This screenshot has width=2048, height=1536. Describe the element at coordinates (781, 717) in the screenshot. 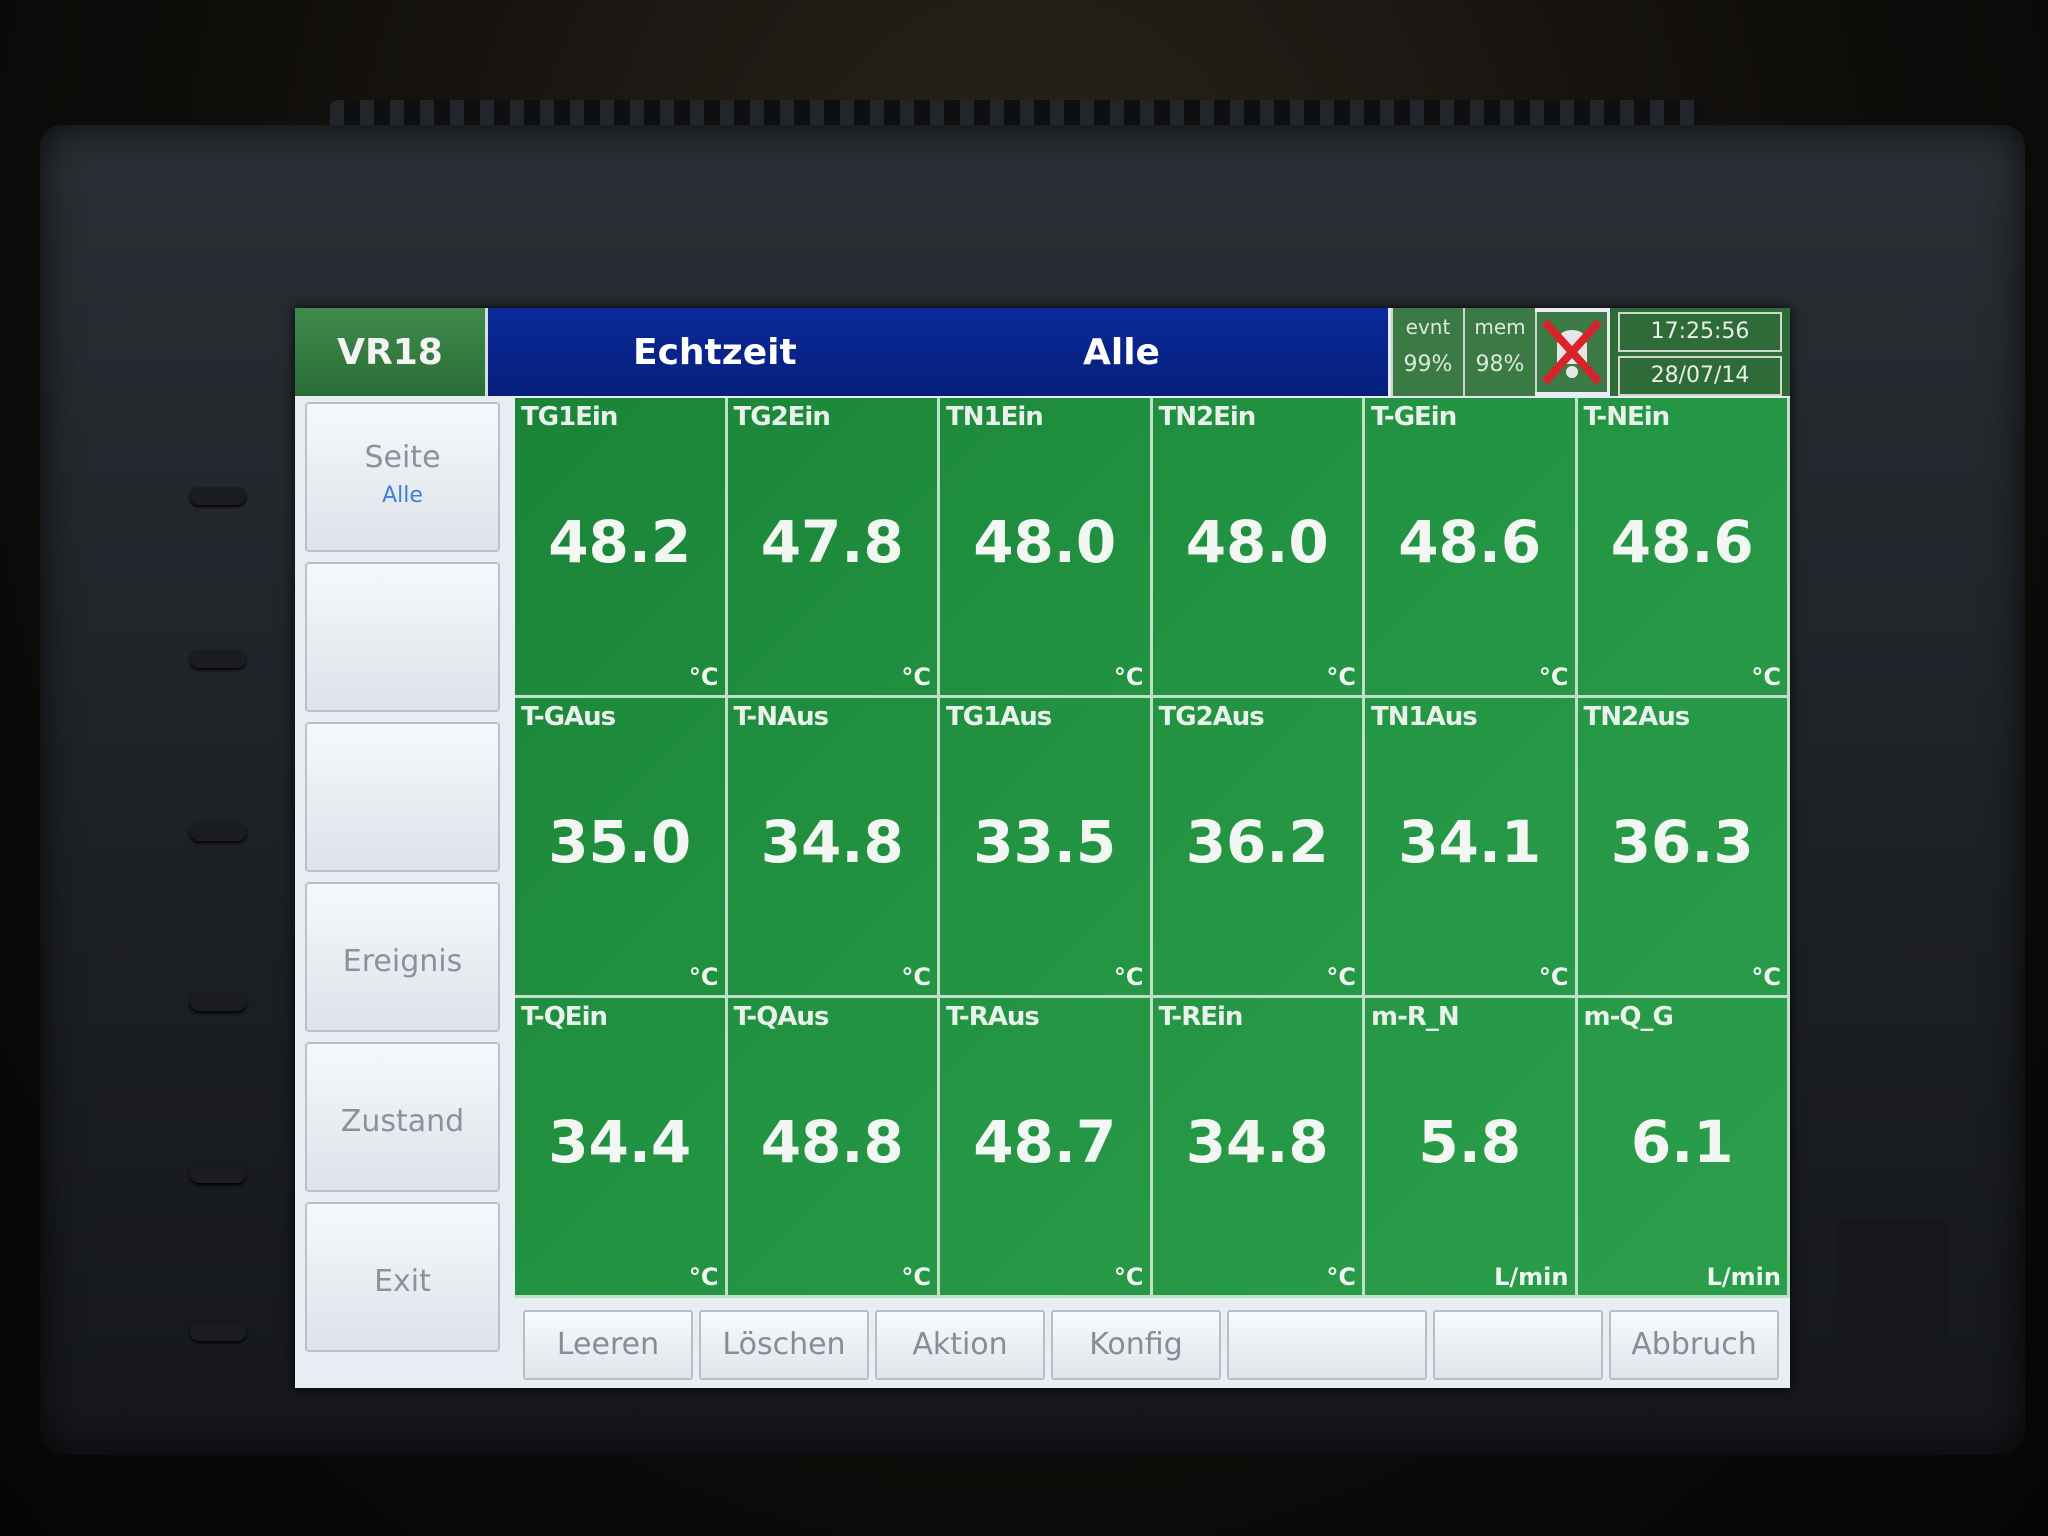

I see `channel-tag: T-NAus` at that location.